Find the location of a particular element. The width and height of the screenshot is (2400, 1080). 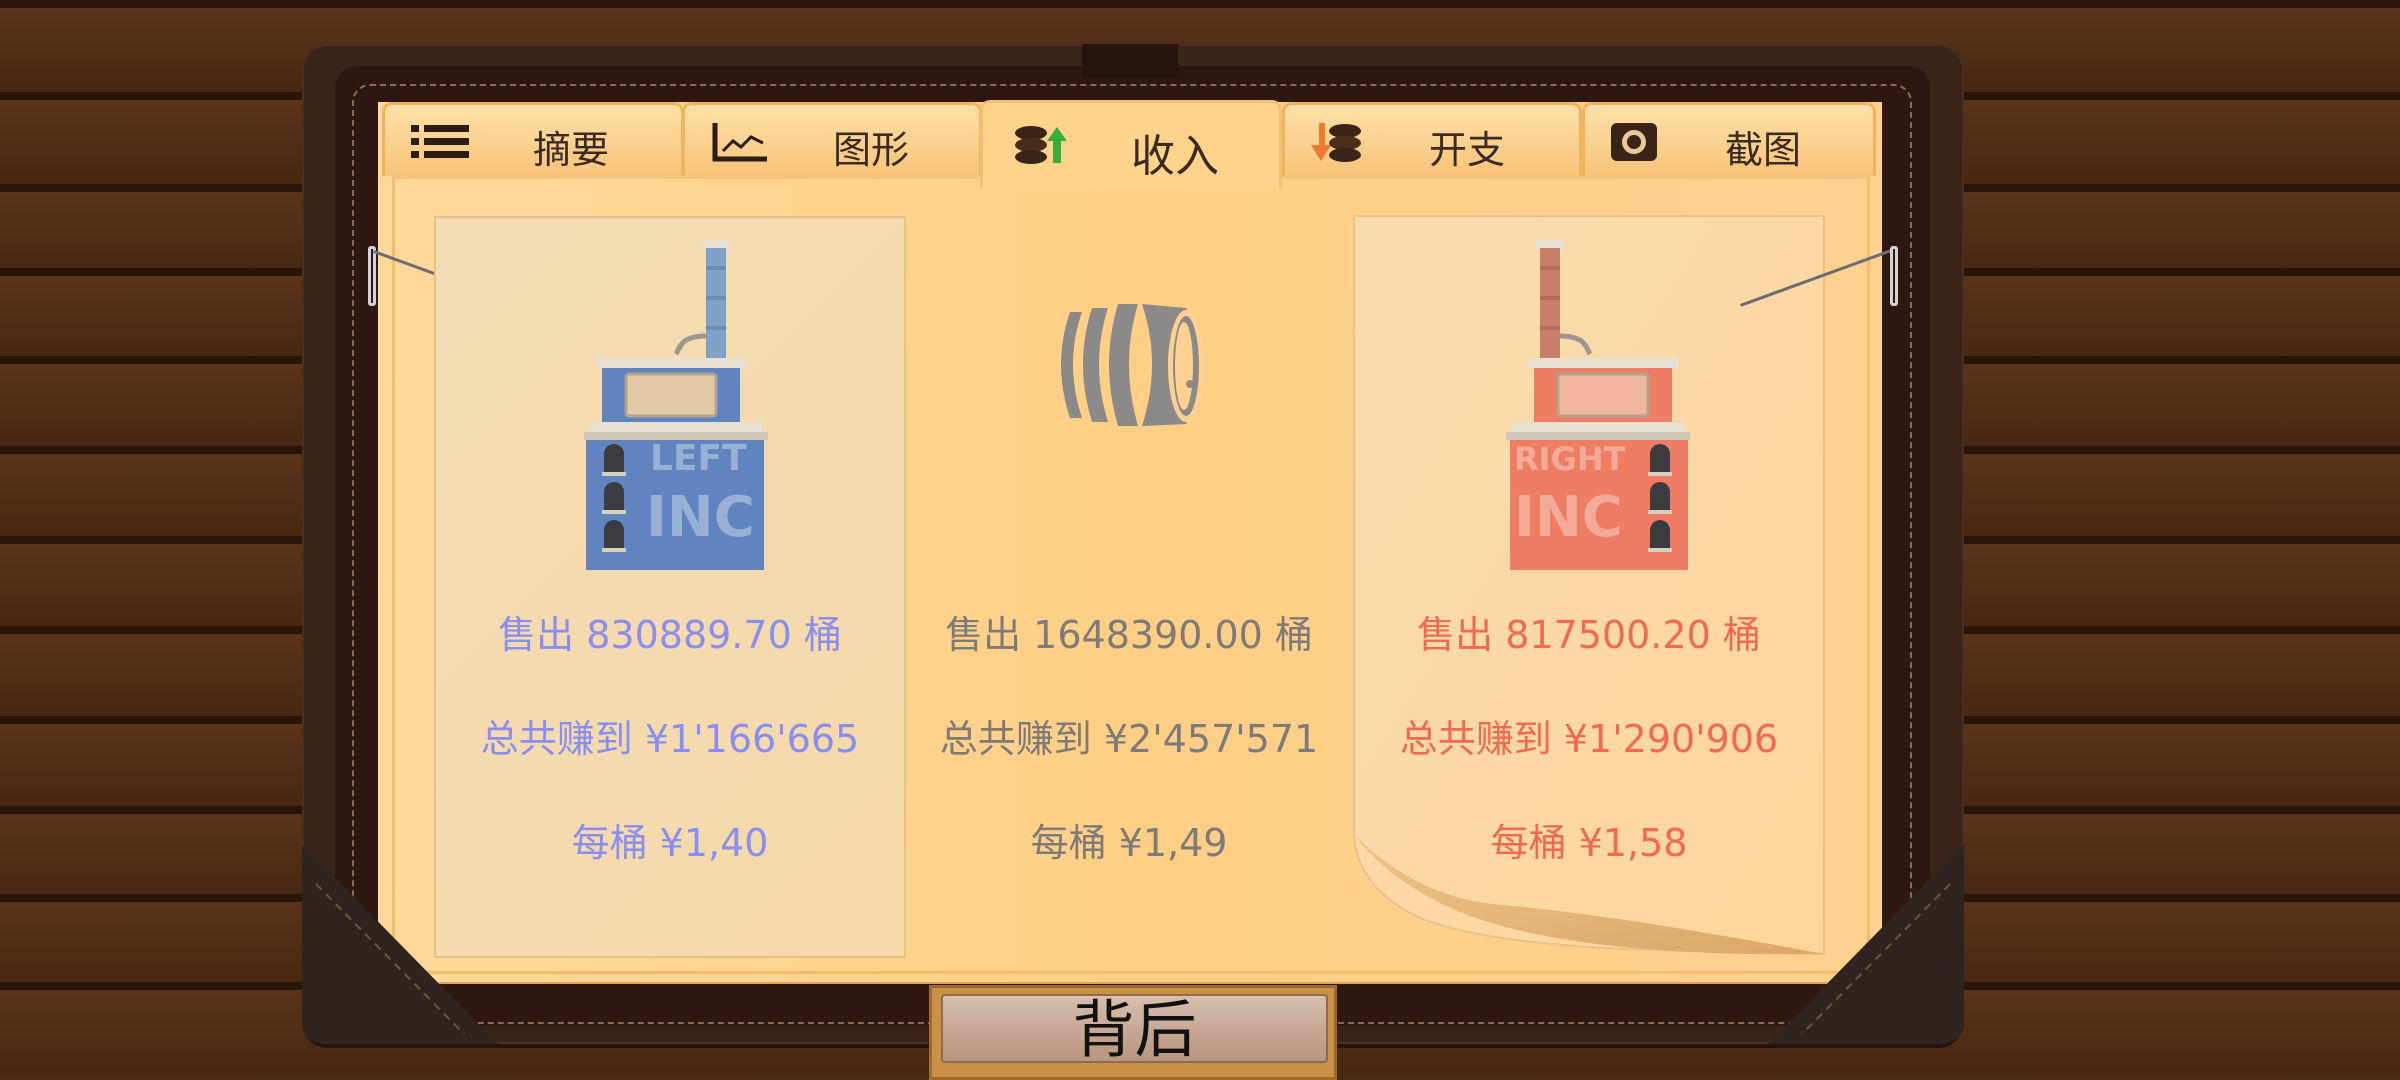

left-per-barrel: 每桶 ¥1,40 is located at coordinates (670, 843).